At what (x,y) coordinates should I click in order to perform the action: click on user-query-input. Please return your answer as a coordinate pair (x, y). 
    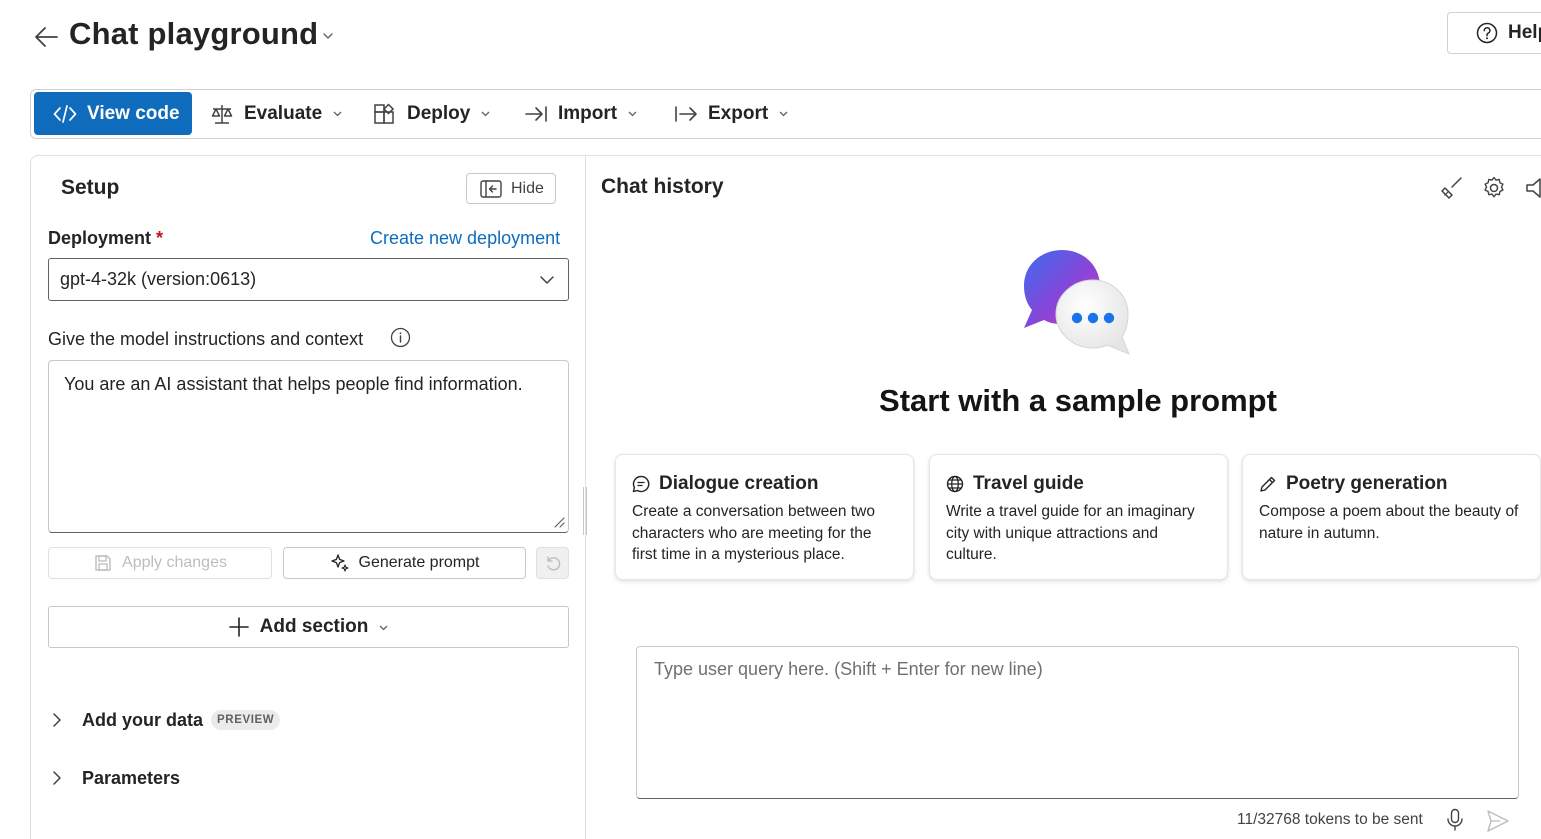
    Looking at the image, I should click on (1077, 722).